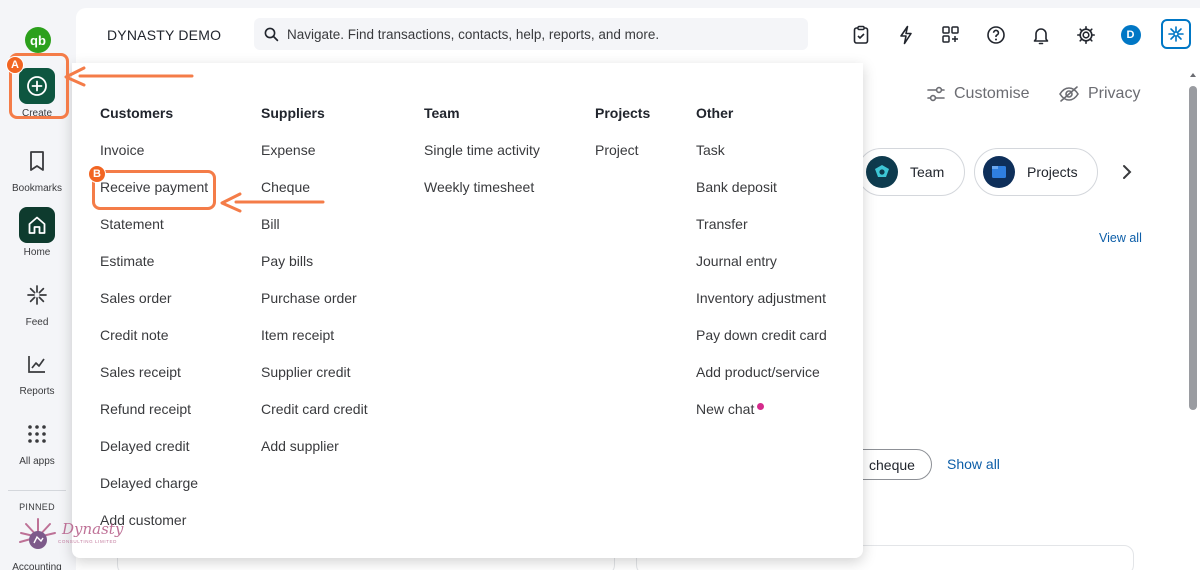 Image resolution: width=1200 pixels, height=570 pixels. What do you see at coordinates (623, 113) in the screenshot?
I see `menu-heading: Projects` at bounding box center [623, 113].